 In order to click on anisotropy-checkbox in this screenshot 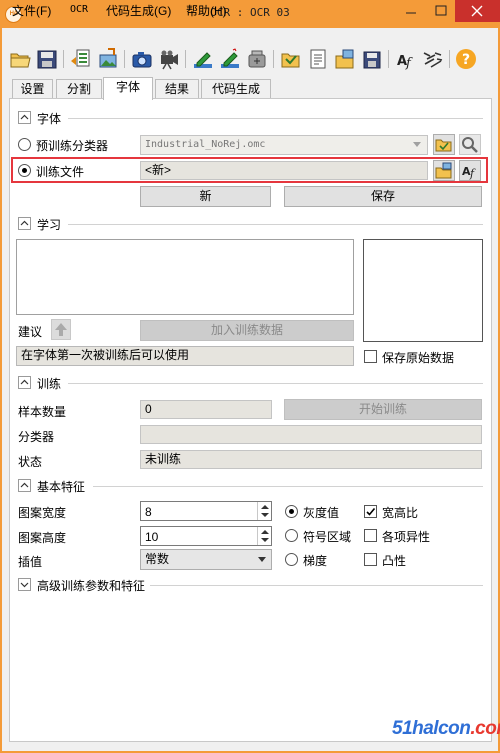, I will do `click(370, 535)`.